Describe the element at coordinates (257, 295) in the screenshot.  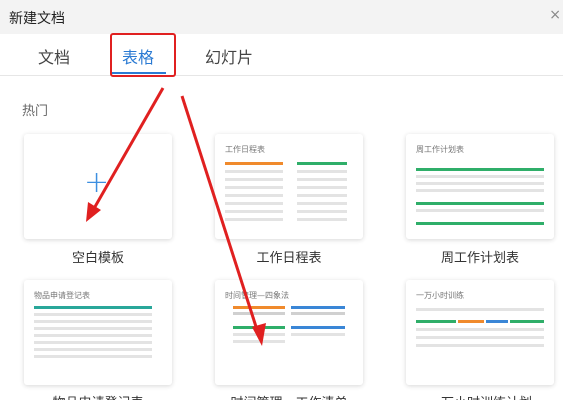
I see `thumbnail-title: 时间管理—四象法` at that location.